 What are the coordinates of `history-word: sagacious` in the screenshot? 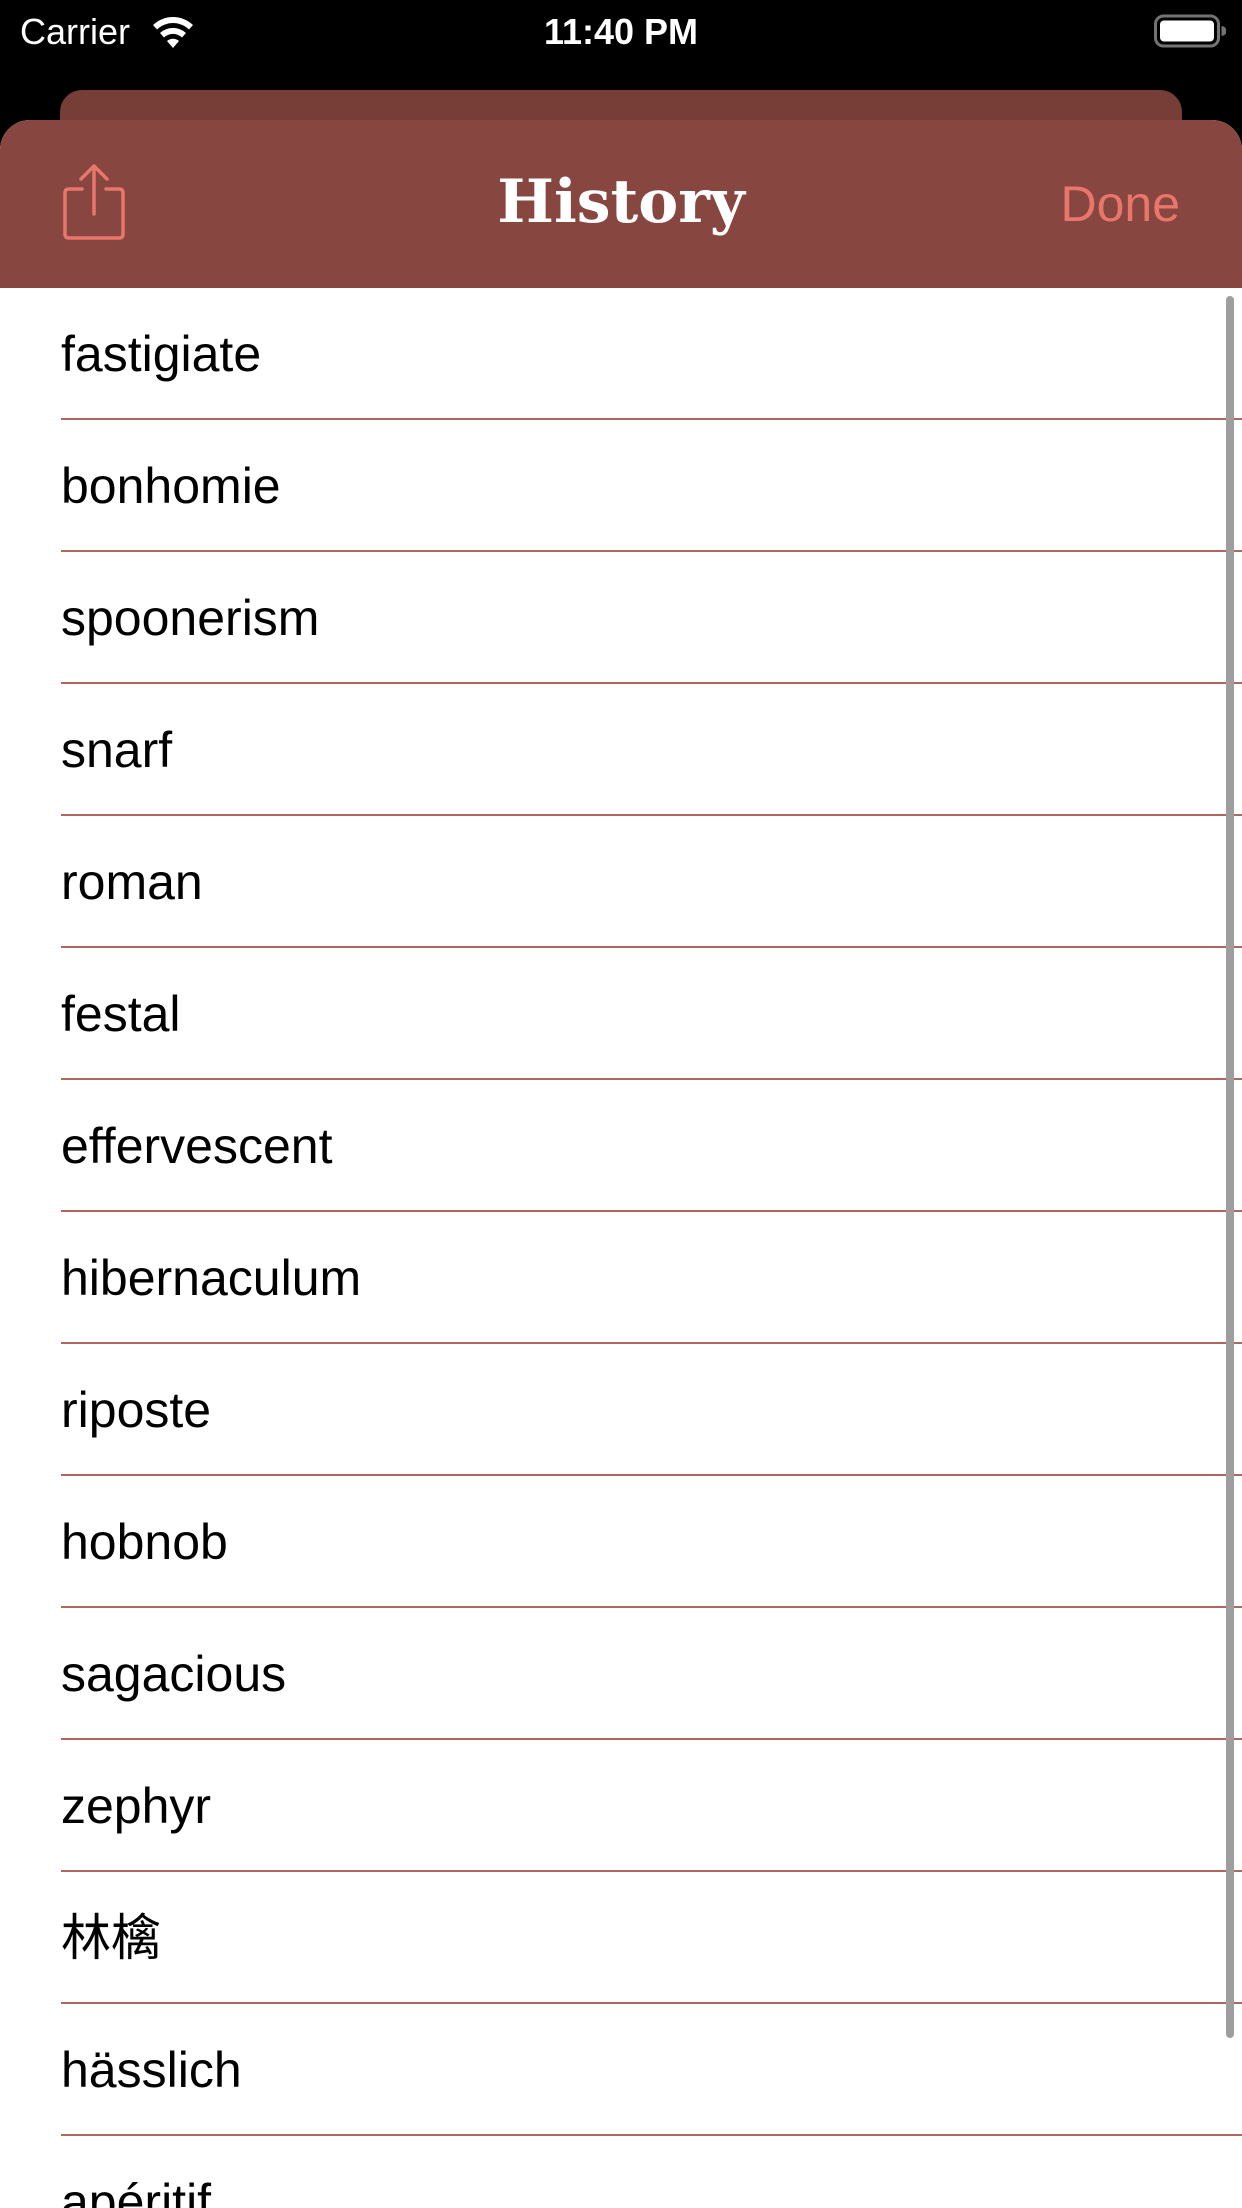 It's located at (174, 1674).